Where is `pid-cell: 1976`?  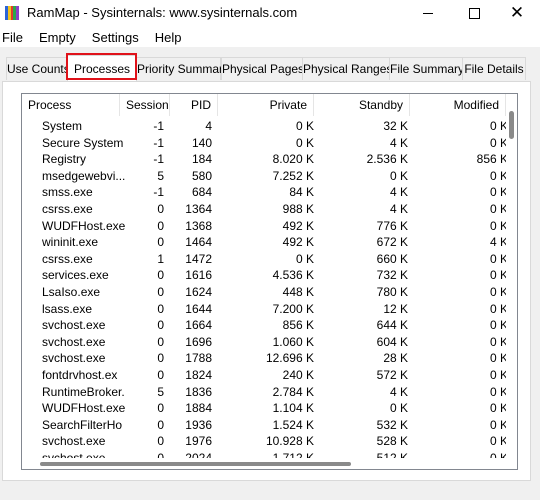
pid-cell: 1976 is located at coordinates (198, 441).